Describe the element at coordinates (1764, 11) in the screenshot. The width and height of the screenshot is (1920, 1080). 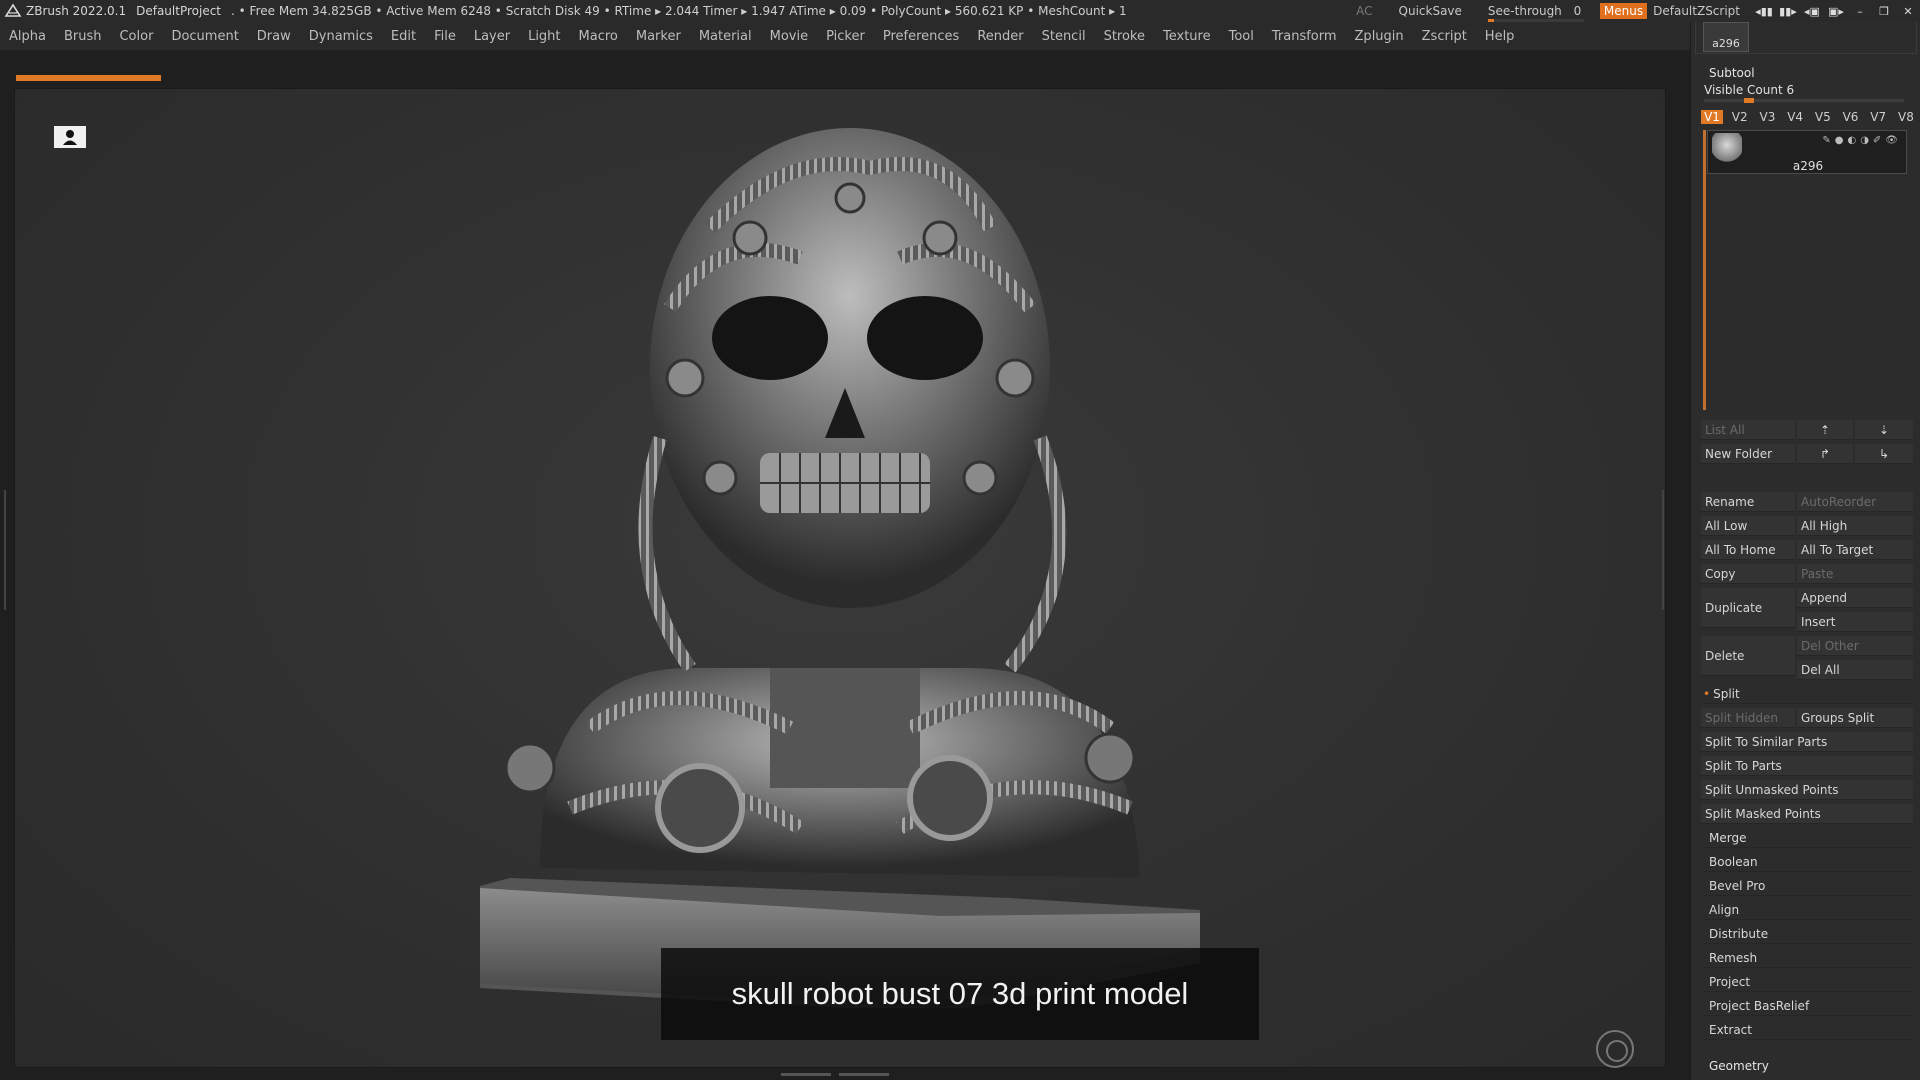
I see `layout-left-icon: ◂▮▮` at that location.